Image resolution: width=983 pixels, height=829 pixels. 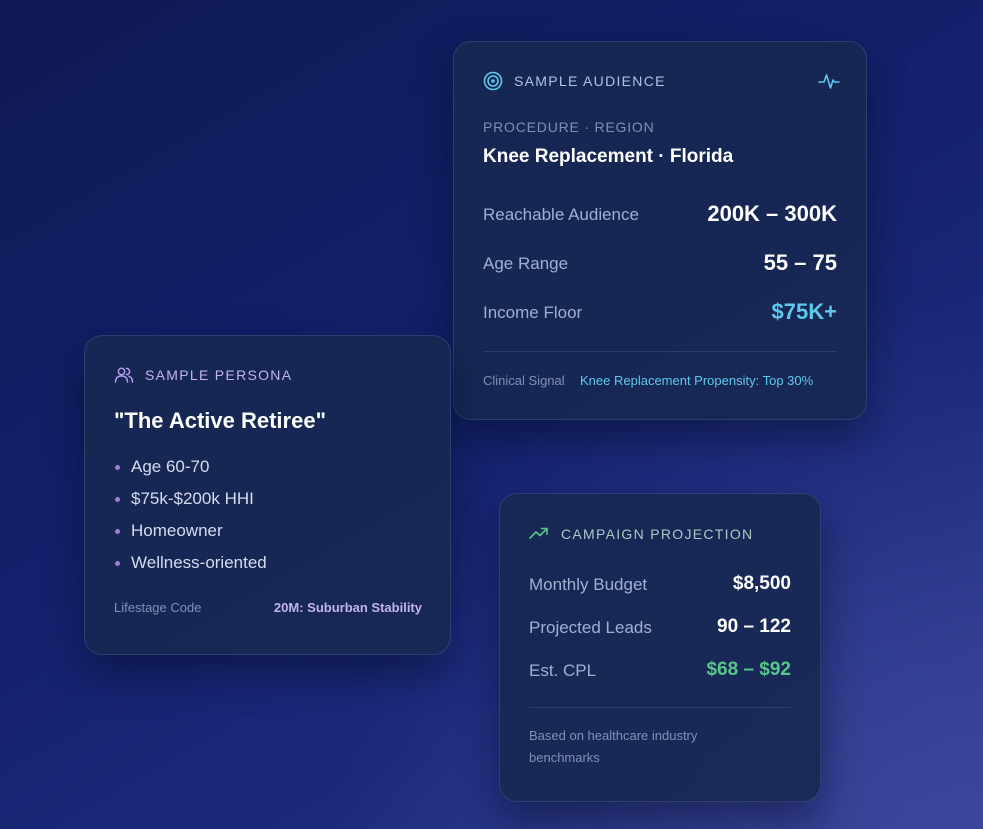 What do you see at coordinates (220, 420) in the screenshot?
I see `persona-name: "The Active Retiree"` at bounding box center [220, 420].